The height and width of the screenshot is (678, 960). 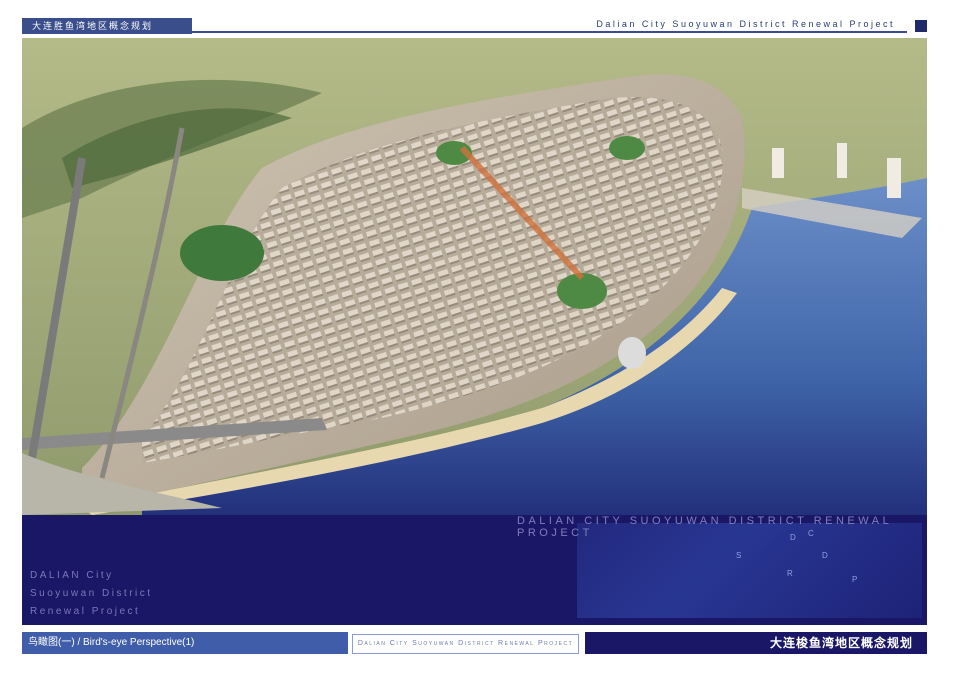 I want to click on perspective-caption: 鸟瞰图(一) / Bird's-eye Perspective(1), so click(x=185, y=643).